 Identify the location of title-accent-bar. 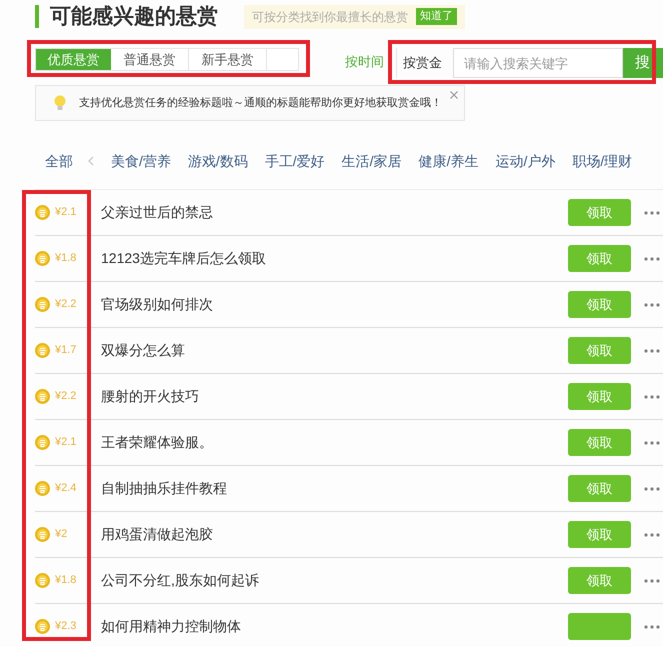
(37, 16).